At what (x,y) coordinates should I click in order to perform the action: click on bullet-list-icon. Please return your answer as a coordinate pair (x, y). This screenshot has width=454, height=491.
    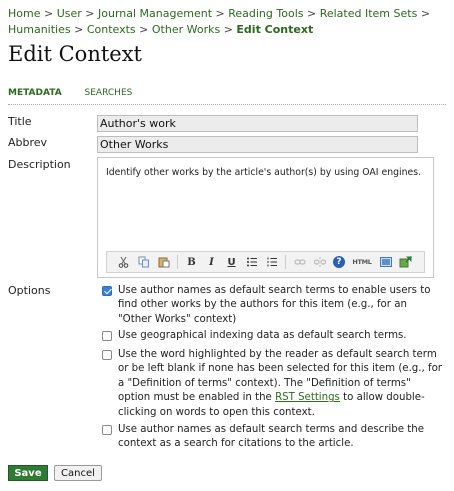
    Looking at the image, I should click on (251, 262).